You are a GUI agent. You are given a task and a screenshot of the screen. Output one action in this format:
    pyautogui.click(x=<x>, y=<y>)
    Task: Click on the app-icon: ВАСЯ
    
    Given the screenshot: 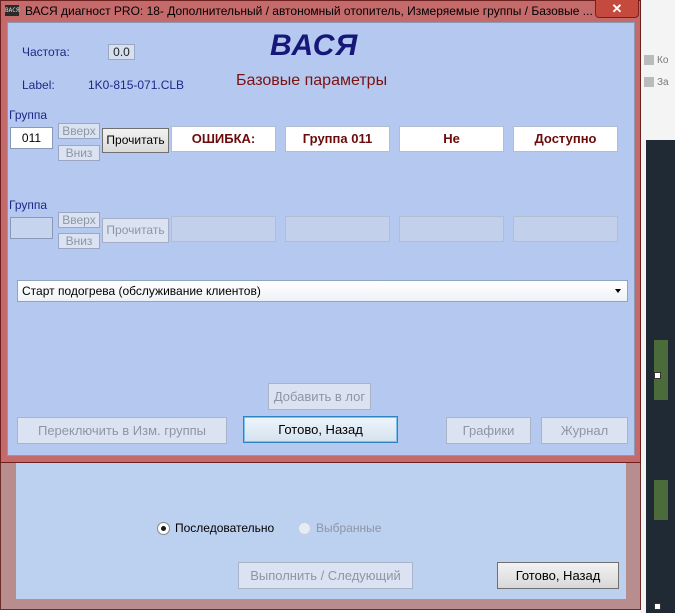 What is the action you would take?
    pyautogui.click(x=12, y=10)
    